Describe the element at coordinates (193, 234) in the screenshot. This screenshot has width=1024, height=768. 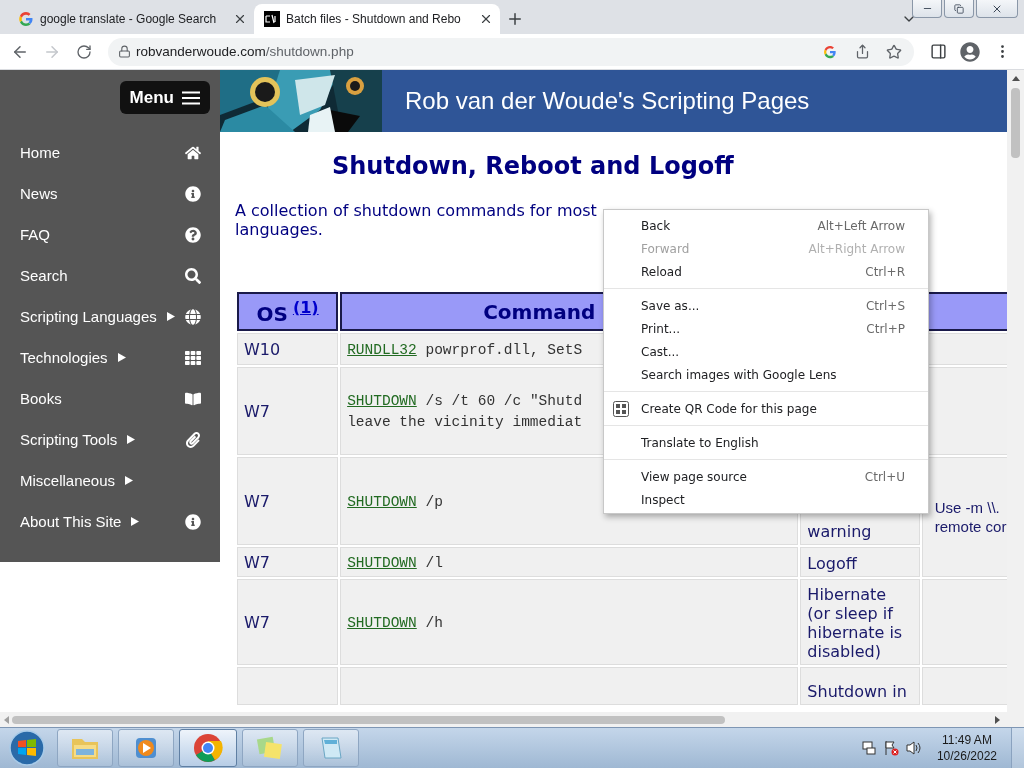
I see `help-icon` at that location.